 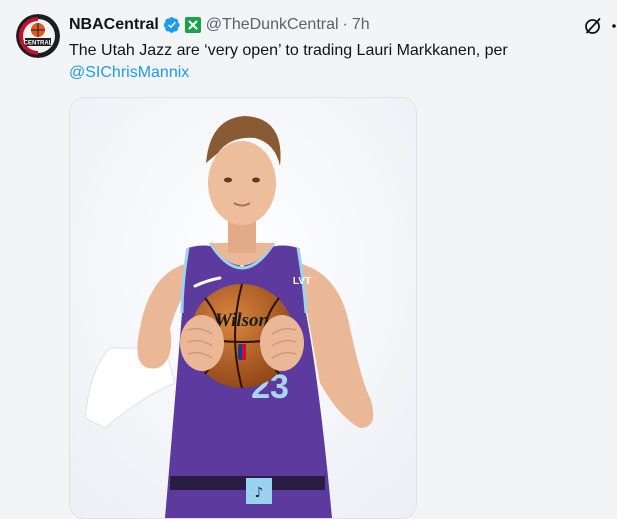 I want to click on grok-icon, so click(x=593, y=26).